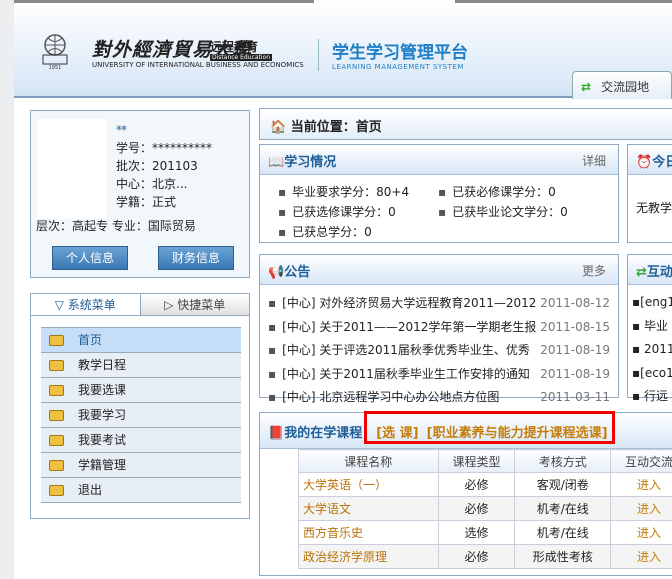 The image size is (672, 579). Describe the element at coordinates (141, 440) in the screenshot. I see `menu-item: 我要考试` at that location.